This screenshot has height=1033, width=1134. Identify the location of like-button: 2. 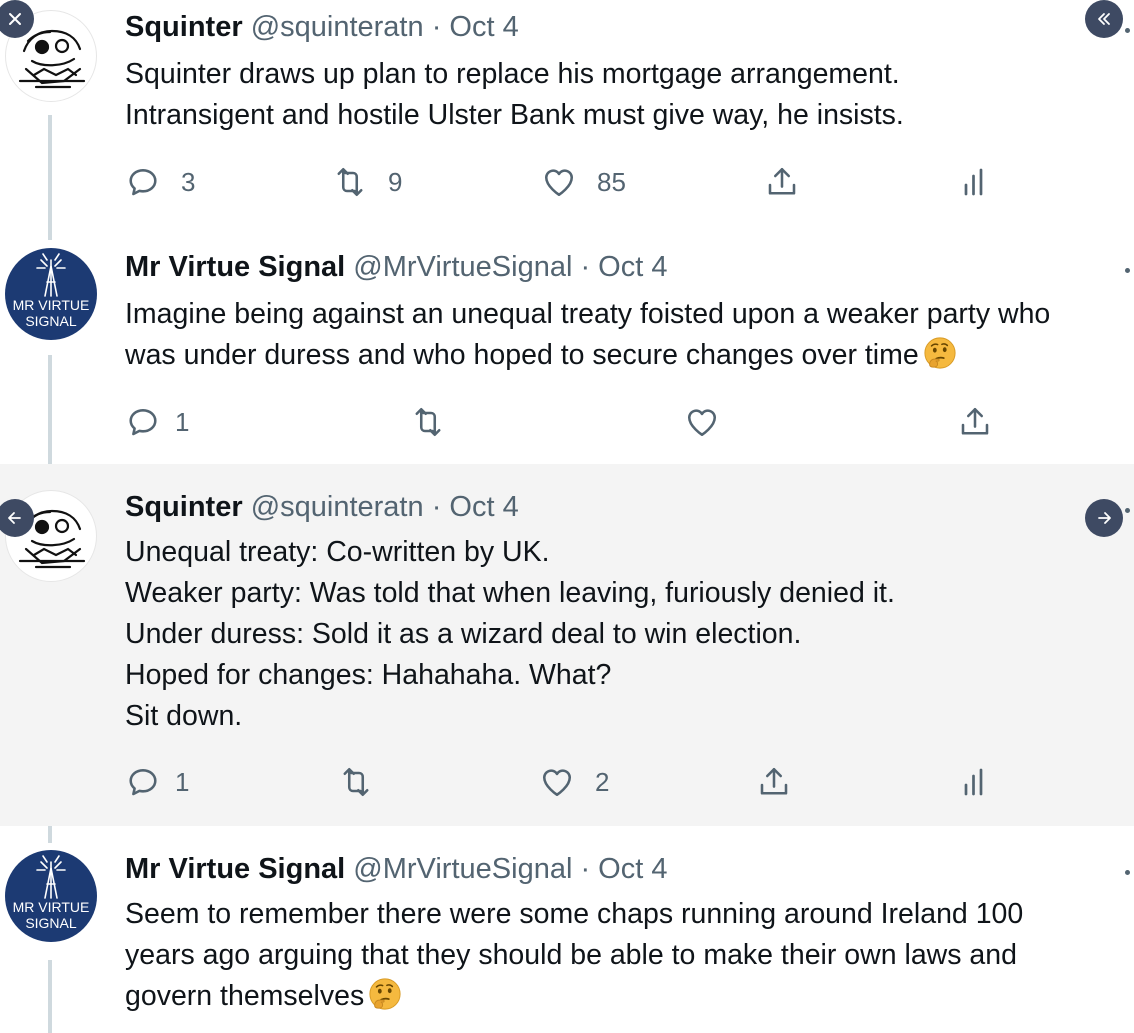
(574, 782).